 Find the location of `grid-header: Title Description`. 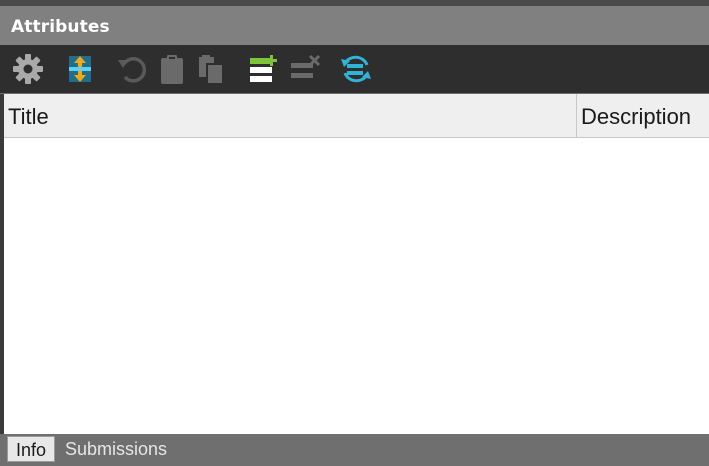

grid-header: Title Description is located at coordinates (356, 116).